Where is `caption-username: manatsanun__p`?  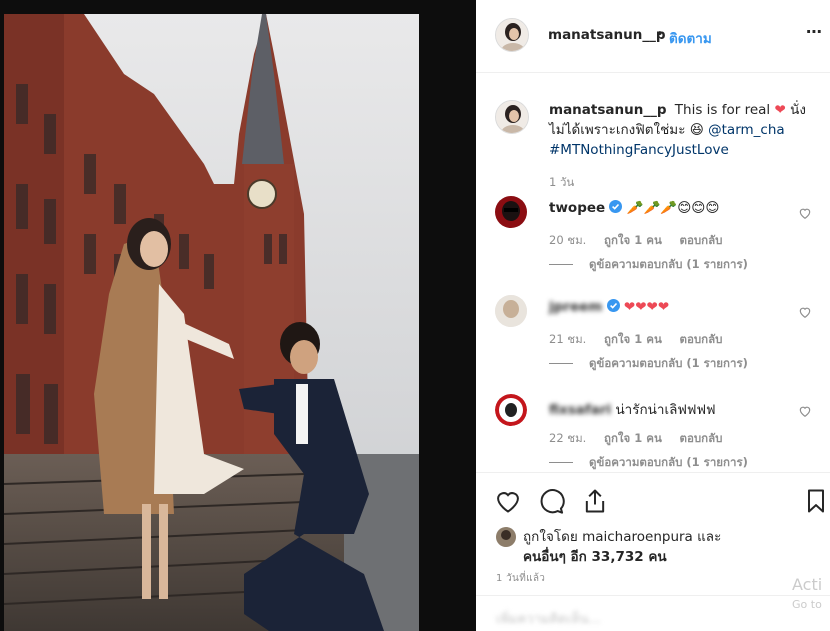
caption-username: manatsanun__p is located at coordinates (608, 110).